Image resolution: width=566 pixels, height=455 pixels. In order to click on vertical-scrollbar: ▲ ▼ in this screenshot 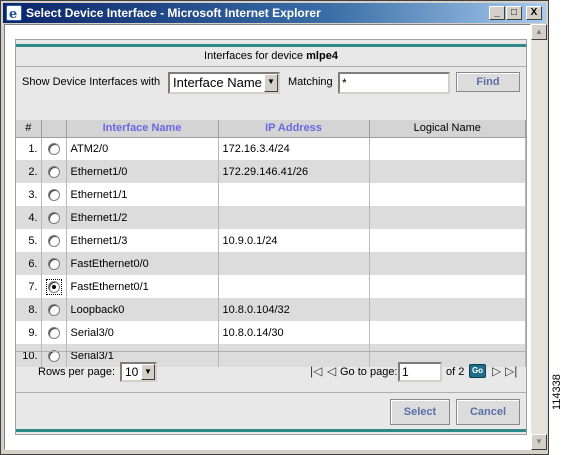, I will do `click(539, 237)`.